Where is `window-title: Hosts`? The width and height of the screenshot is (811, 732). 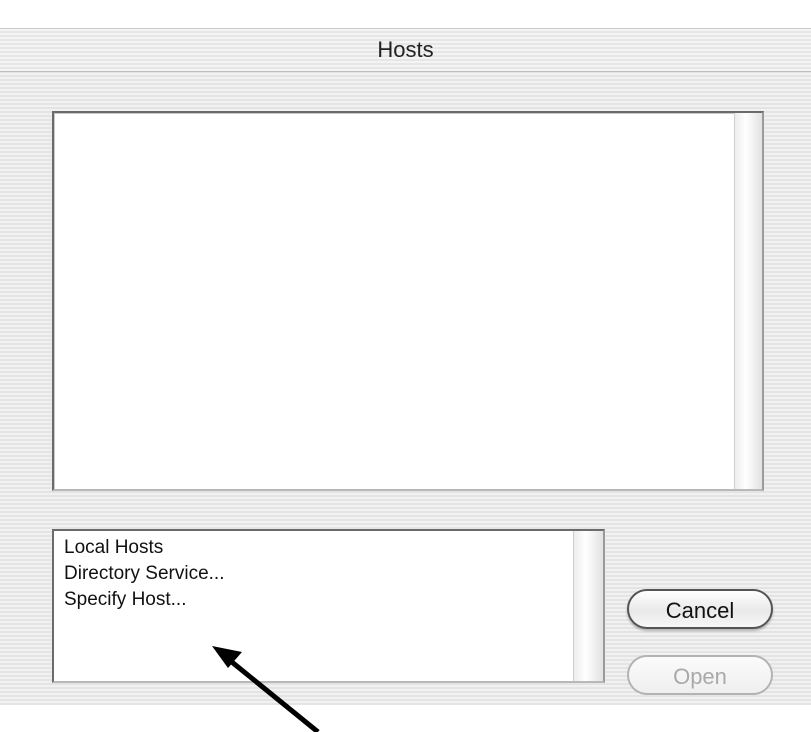 window-title: Hosts is located at coordinates (405, 49).